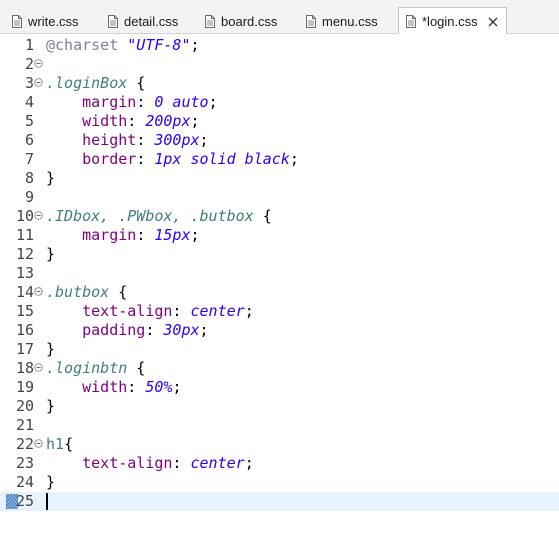 The width and height of the screenshot is (559, 535). Describe the element at coordinates (29, 140) in the screenshot. I see `line-number: 6` at that location.